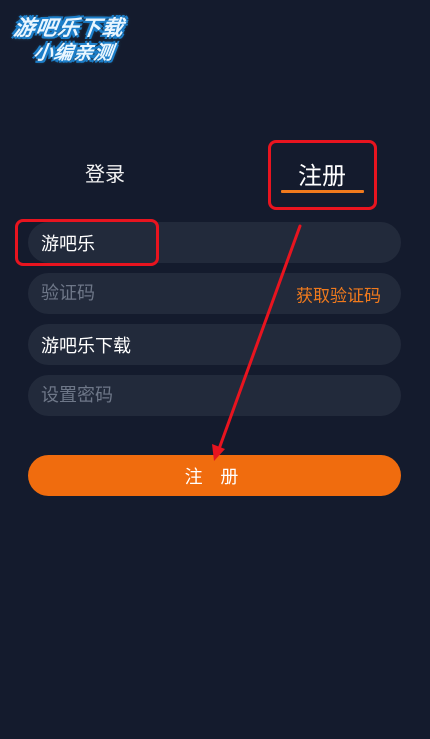 The width and height of the screenshot is (430, 739). I want to click on annotation-arrow, so click(257, 342).